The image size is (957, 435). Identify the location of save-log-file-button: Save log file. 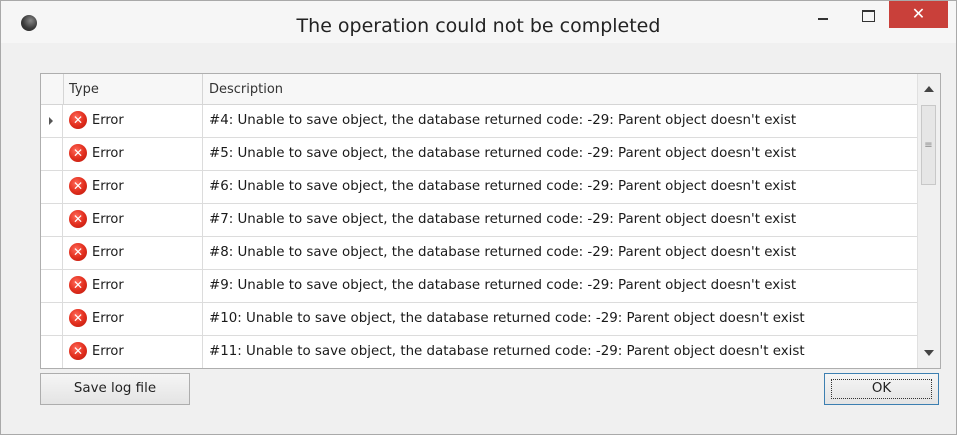
(115, 389).